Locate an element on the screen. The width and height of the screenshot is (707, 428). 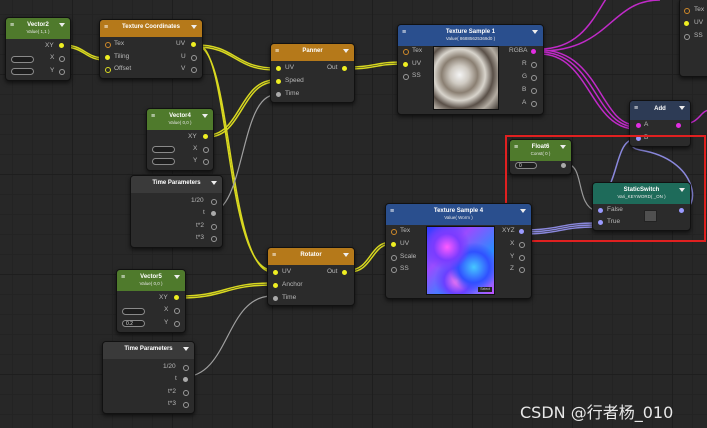
a-in-port is located at coordinates (638, 125).